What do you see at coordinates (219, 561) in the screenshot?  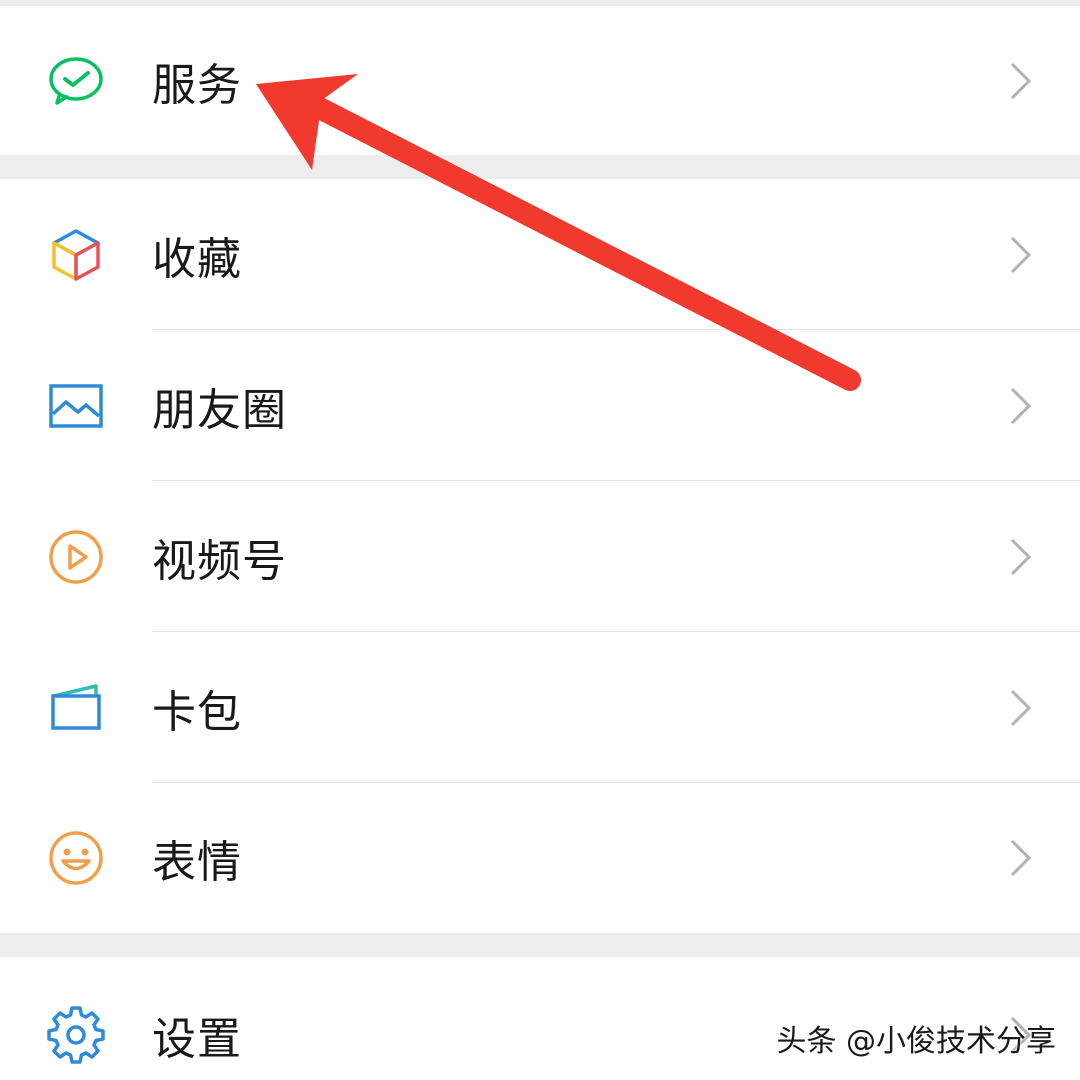 I see `menu-item-label: 视频号` at bounding box center [219, 561].